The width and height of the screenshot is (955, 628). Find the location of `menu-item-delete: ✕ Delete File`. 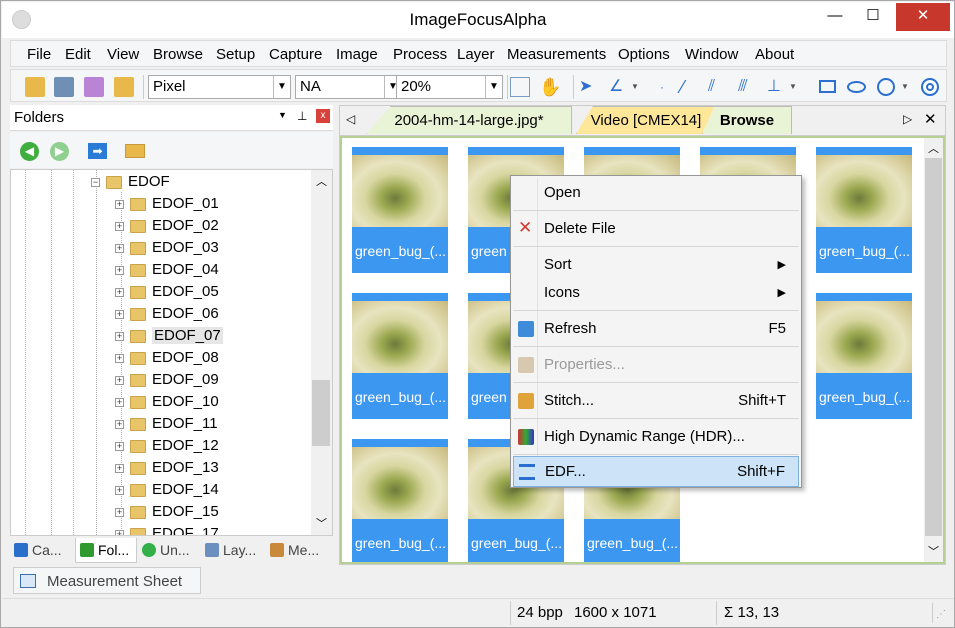

menu-item-delete: ✕ Delete File is located at coordinates (656, 229).